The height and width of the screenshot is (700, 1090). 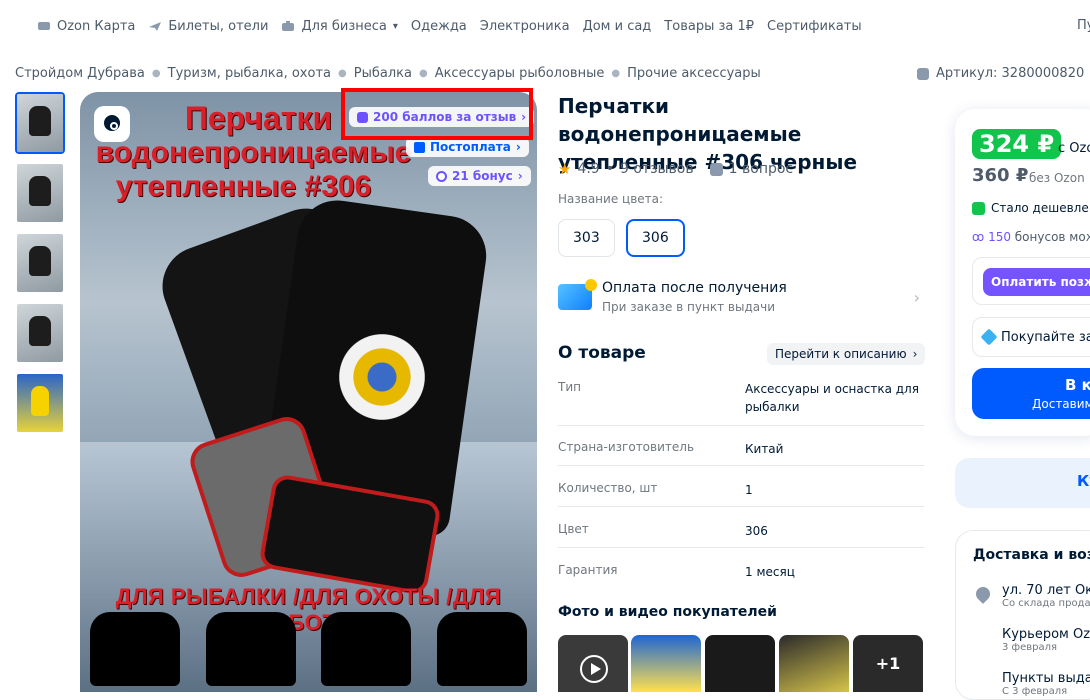 What do you see at coordinates (676, 571) in the screenshot?
I see `spec-row: Гарантия 1 месяц` at bounding box center [676, 571].